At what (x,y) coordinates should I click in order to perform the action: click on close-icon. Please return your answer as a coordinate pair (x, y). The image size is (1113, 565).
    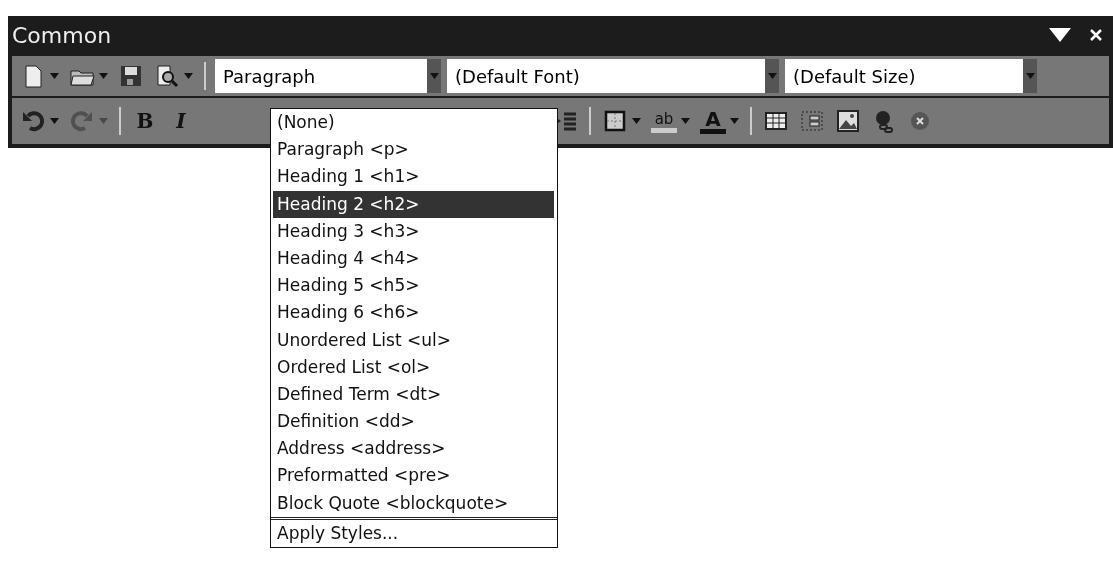
    Looking at the image, I should click on (1096, 35).